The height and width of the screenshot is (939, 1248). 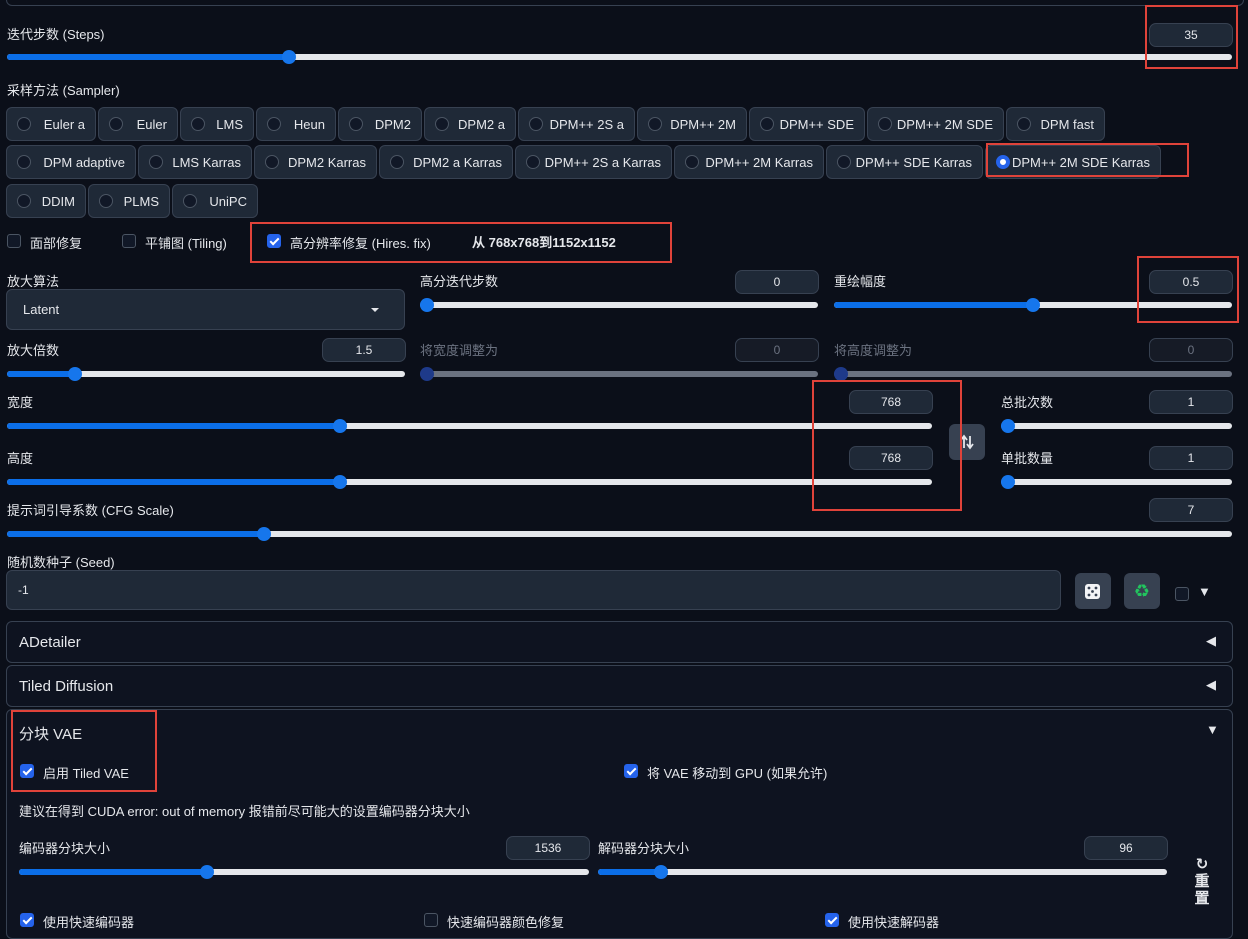 I want to click on enable-tiled-vae-label: 启用 Tiled VAE, so click(x=86, y=773).